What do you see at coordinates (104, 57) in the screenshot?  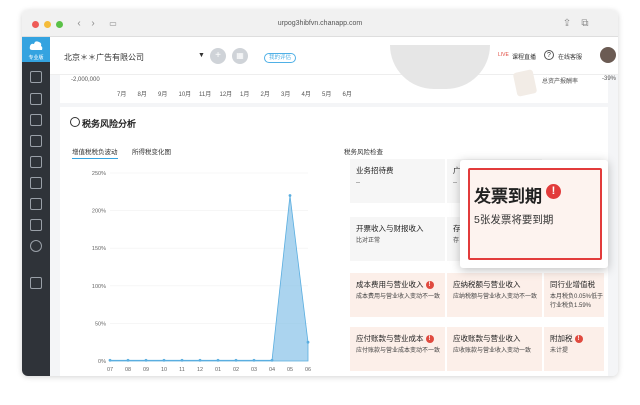 I see `company-selector: 北京＊＊广告有限公司` at bounding box center [104, 57].